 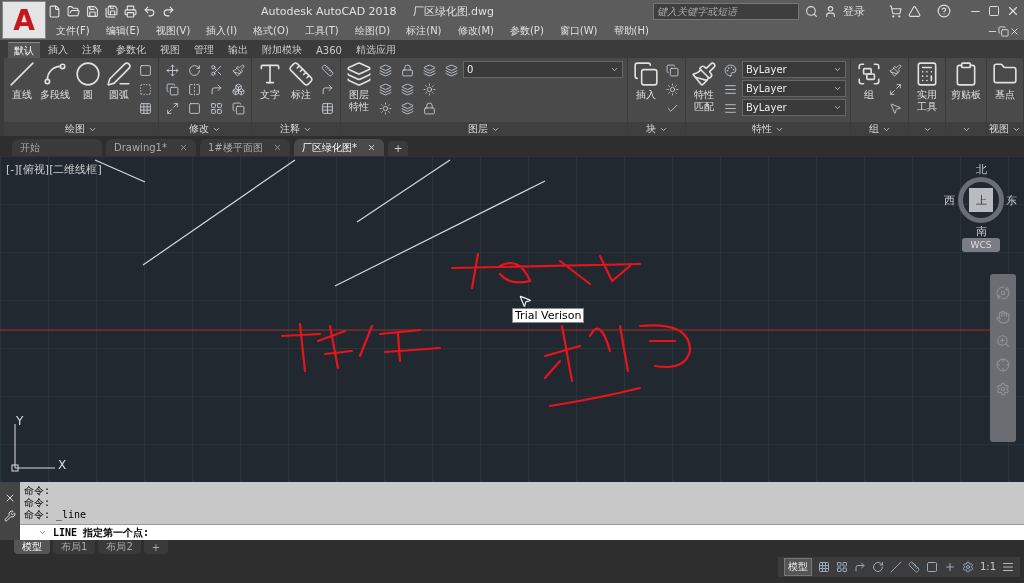 I want to click on ribbon-button: 特性匹配, so click(x=704, y=87).